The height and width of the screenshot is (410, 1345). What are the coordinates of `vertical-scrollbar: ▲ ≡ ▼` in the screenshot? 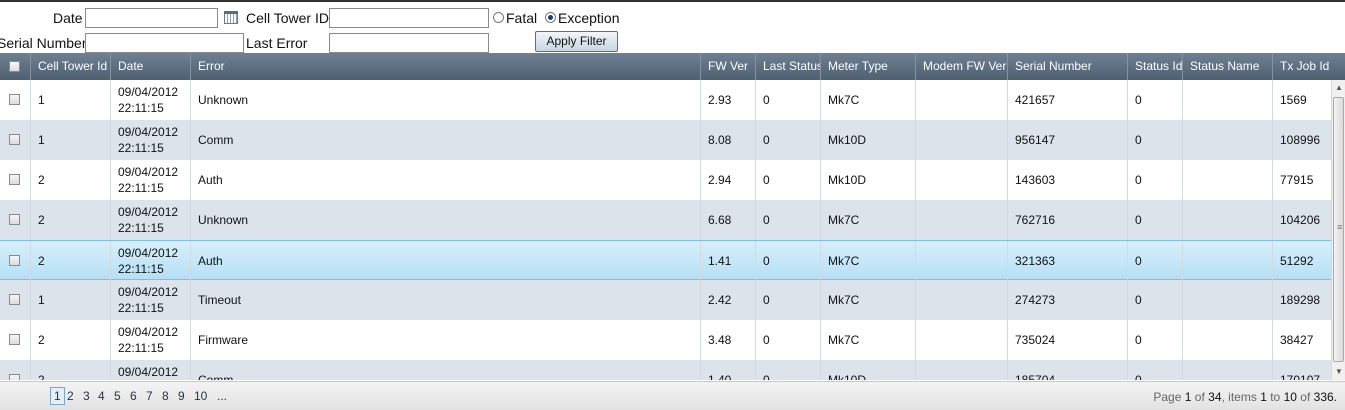 It's located at (1338, 230).